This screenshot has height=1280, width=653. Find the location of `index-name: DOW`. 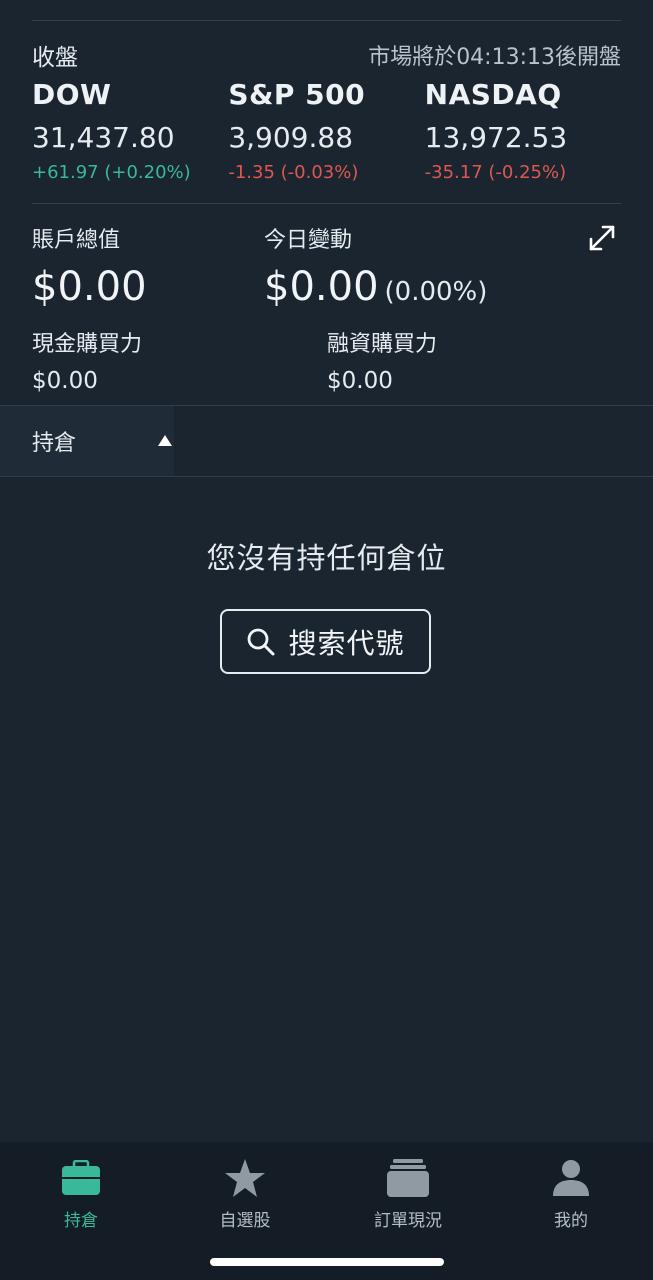

index-name: DOW is located at coordinates (72, 94).